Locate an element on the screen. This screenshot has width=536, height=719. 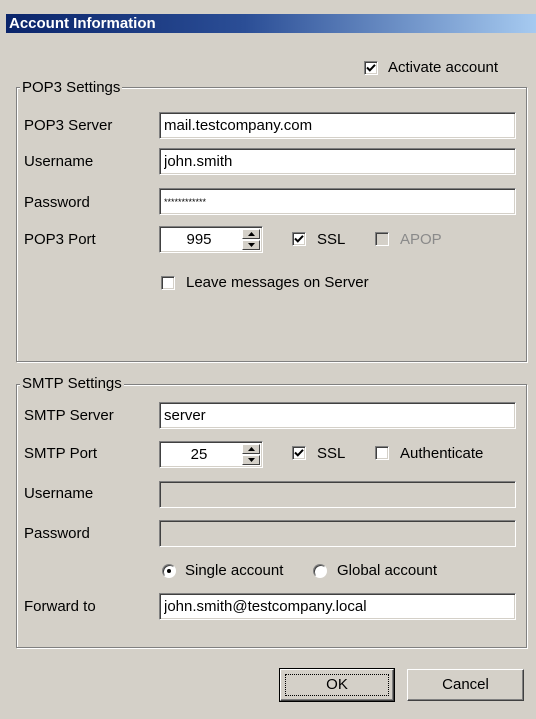
authenticate-checkbox is located at coordinates (382, 453).